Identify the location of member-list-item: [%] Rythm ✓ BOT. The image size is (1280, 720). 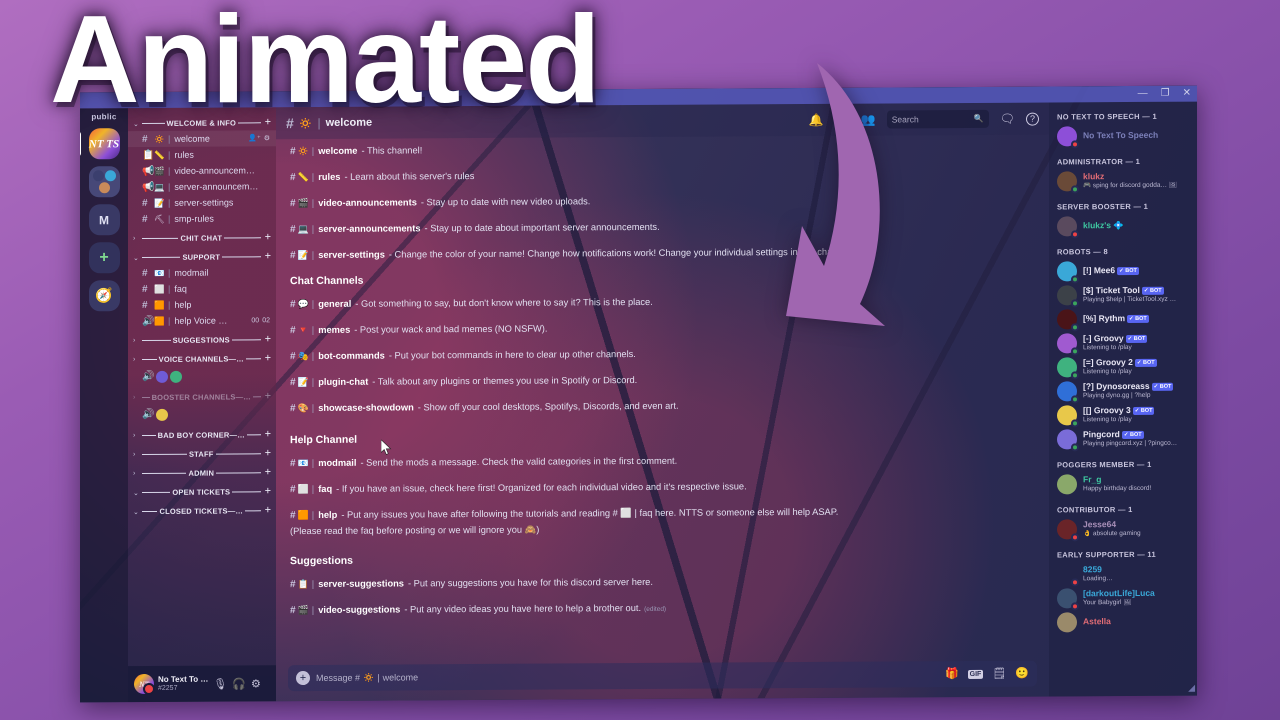
(1123, 320).